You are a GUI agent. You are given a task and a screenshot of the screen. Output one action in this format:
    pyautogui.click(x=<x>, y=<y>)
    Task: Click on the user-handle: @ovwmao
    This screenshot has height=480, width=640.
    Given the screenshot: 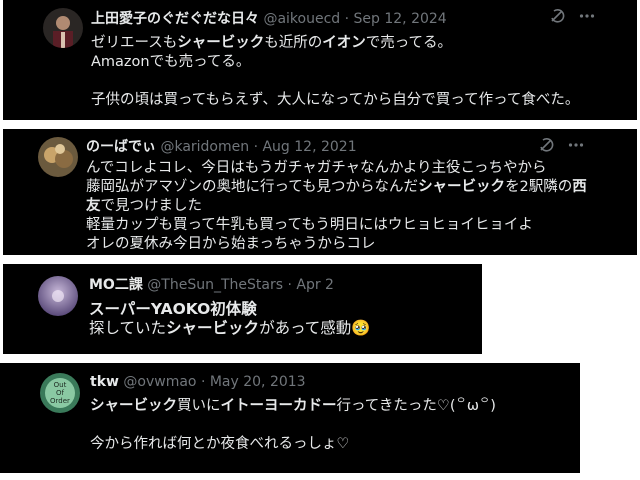 What is the action you would take?
    pyautogui.click(x=159, y=382)
    